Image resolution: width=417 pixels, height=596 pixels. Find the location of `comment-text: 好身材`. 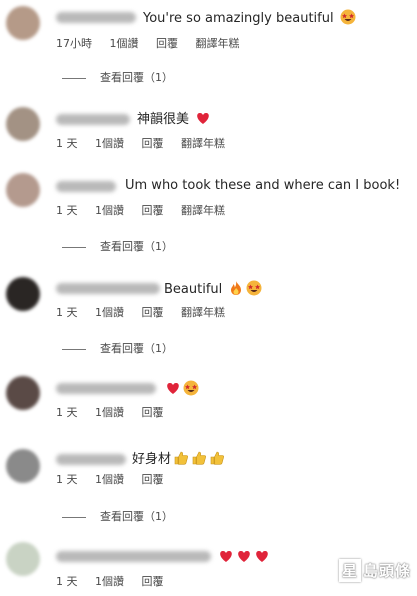

comment-text: 好身材 is located at coordinates (178, 459).